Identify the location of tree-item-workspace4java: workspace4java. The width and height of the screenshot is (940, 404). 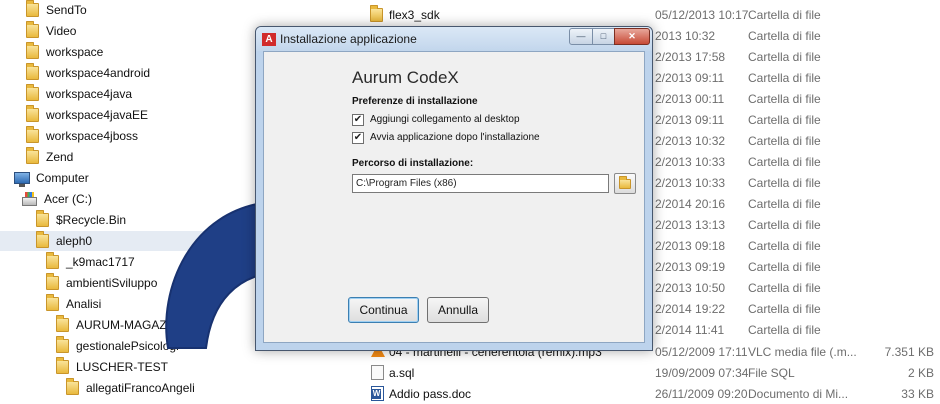
(79, 94).